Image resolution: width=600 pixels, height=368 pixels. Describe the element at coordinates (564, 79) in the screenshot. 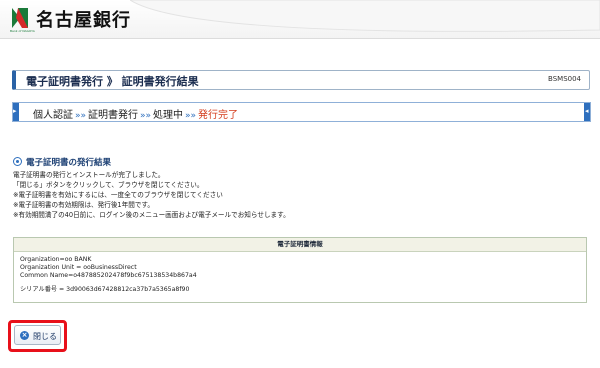

I see `screen-code: BSMS004` at that location.